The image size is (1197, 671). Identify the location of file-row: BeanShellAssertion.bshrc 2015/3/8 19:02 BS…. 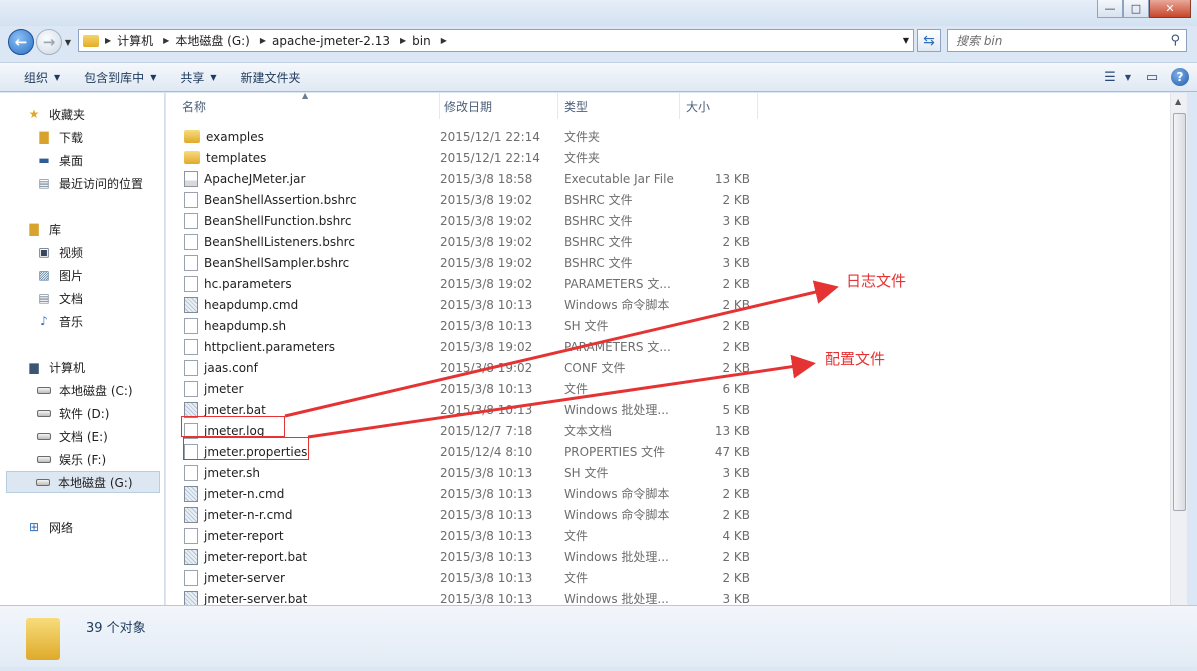
(676, 199).